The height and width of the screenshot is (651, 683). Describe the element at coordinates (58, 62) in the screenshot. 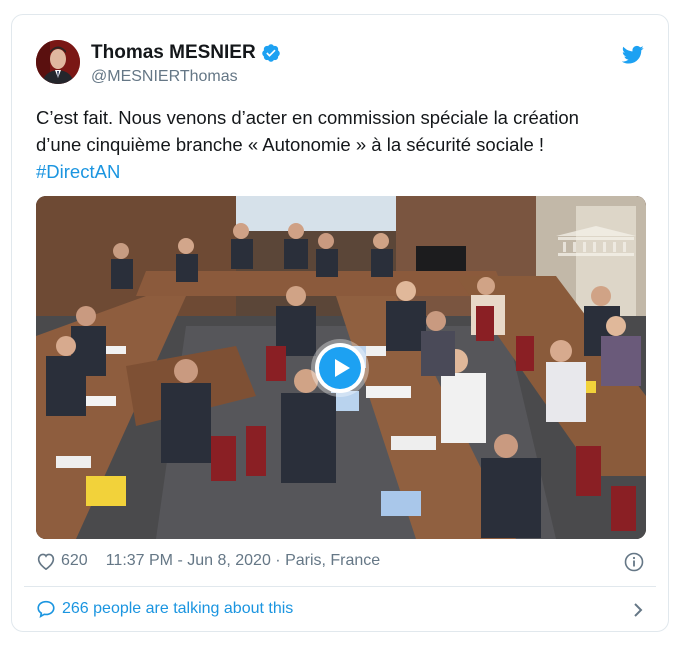

I see `avatar` at that location.